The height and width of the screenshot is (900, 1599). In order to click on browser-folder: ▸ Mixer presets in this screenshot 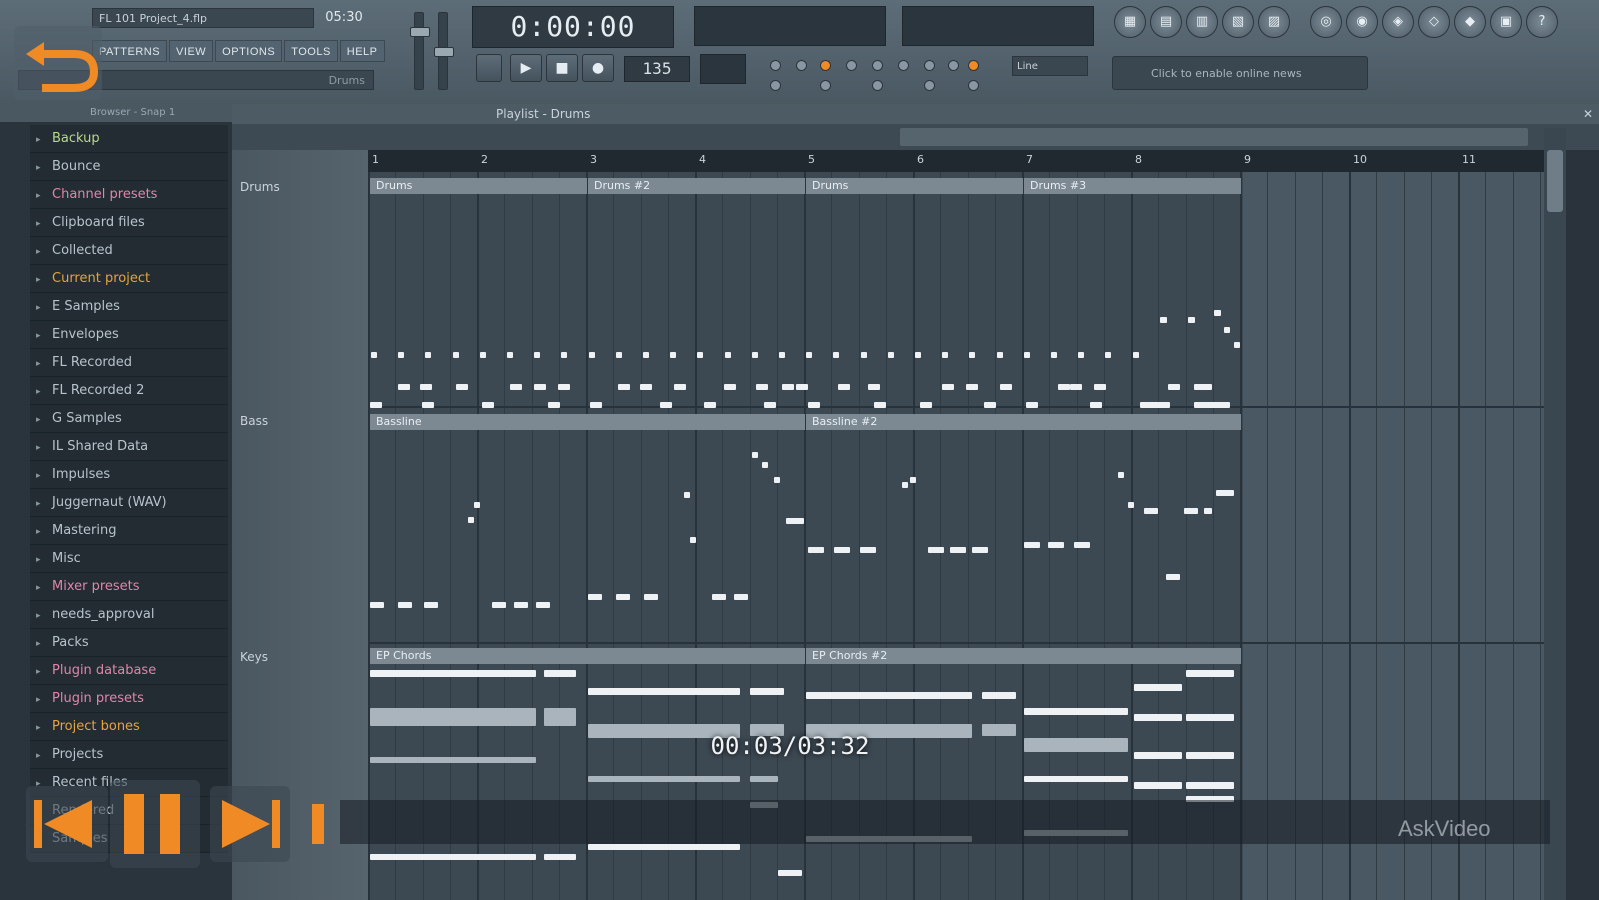, I will do `click(129, 587)`.